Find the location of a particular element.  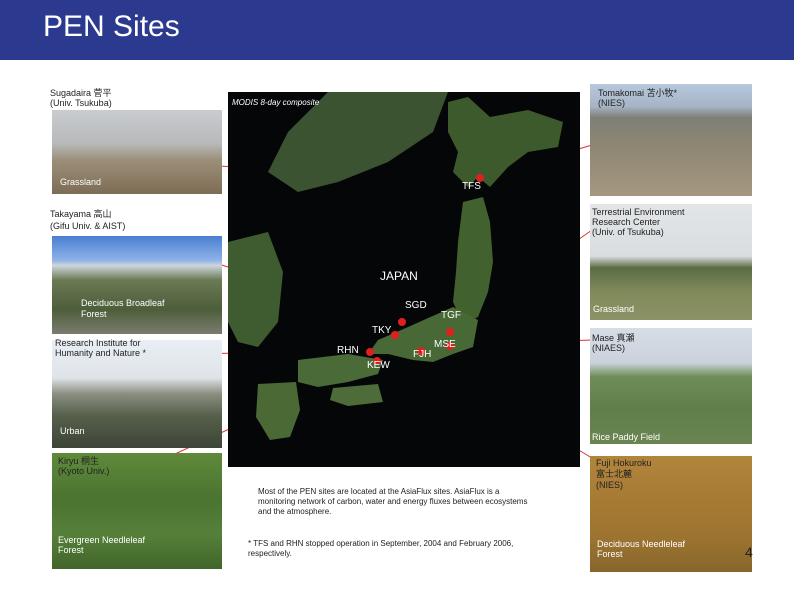

site-dot-rhn is located at coordinates (370, 352).